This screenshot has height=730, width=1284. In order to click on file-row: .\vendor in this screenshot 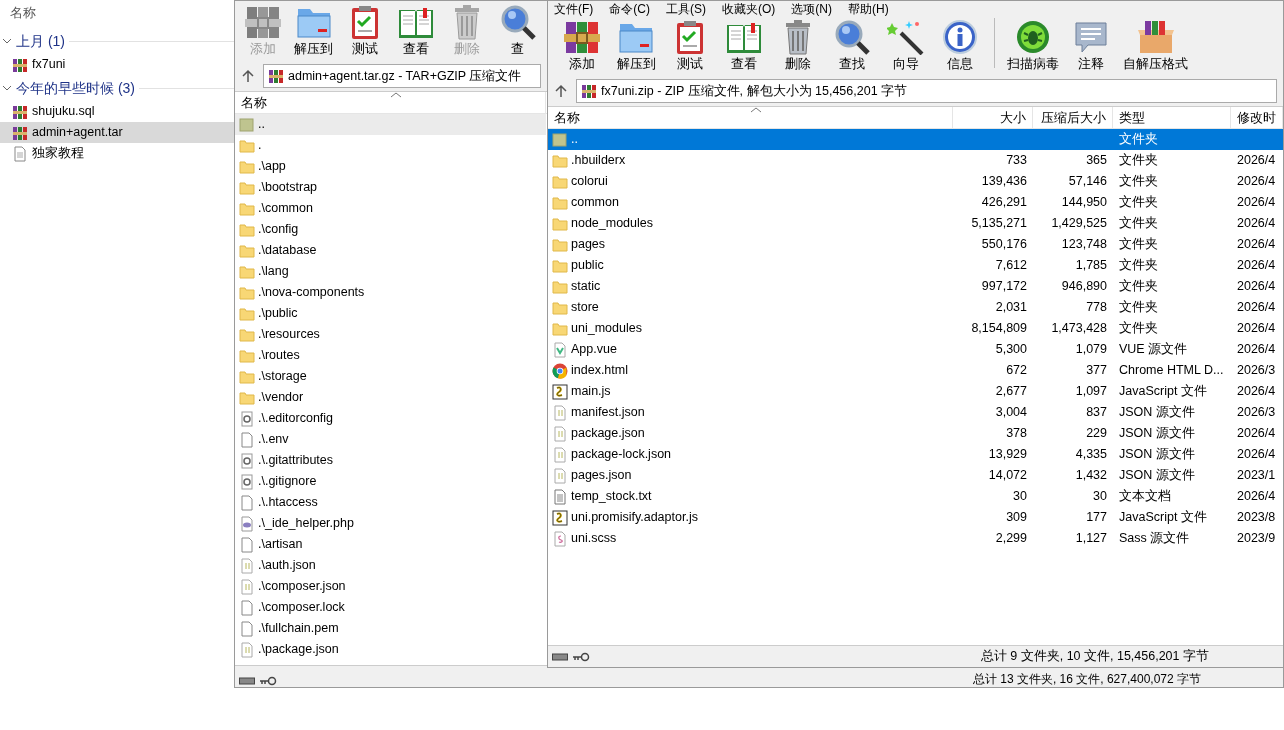, I will do `click(390, 397)`.